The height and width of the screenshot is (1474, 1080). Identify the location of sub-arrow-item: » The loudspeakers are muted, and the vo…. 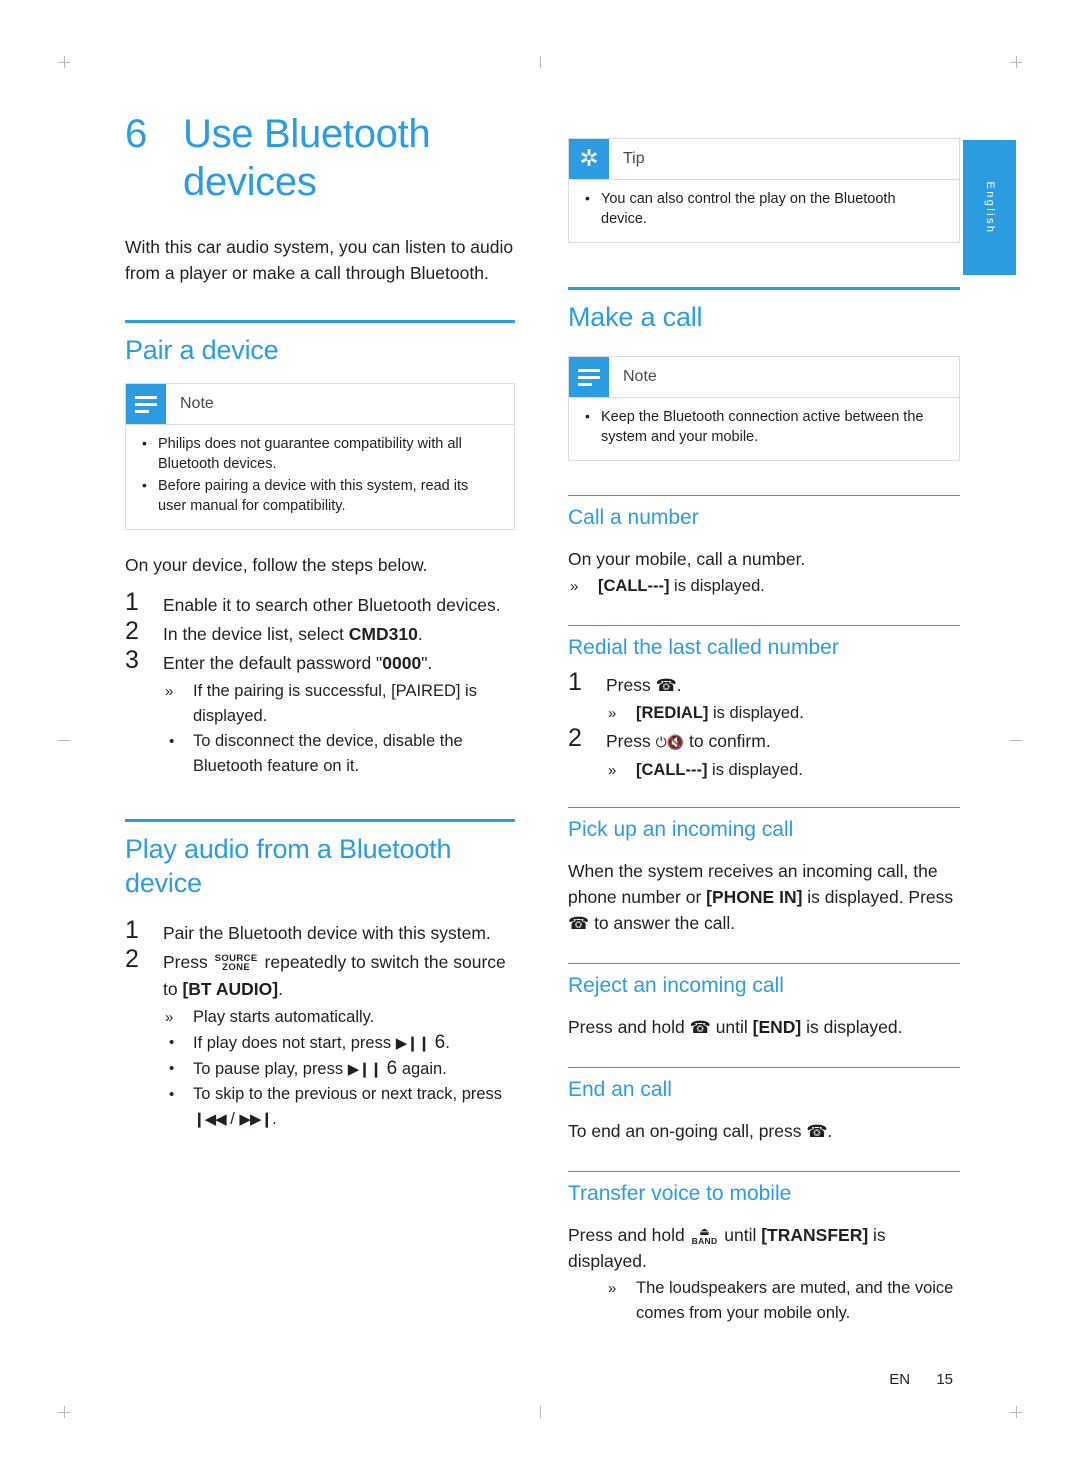
(783, 1301).